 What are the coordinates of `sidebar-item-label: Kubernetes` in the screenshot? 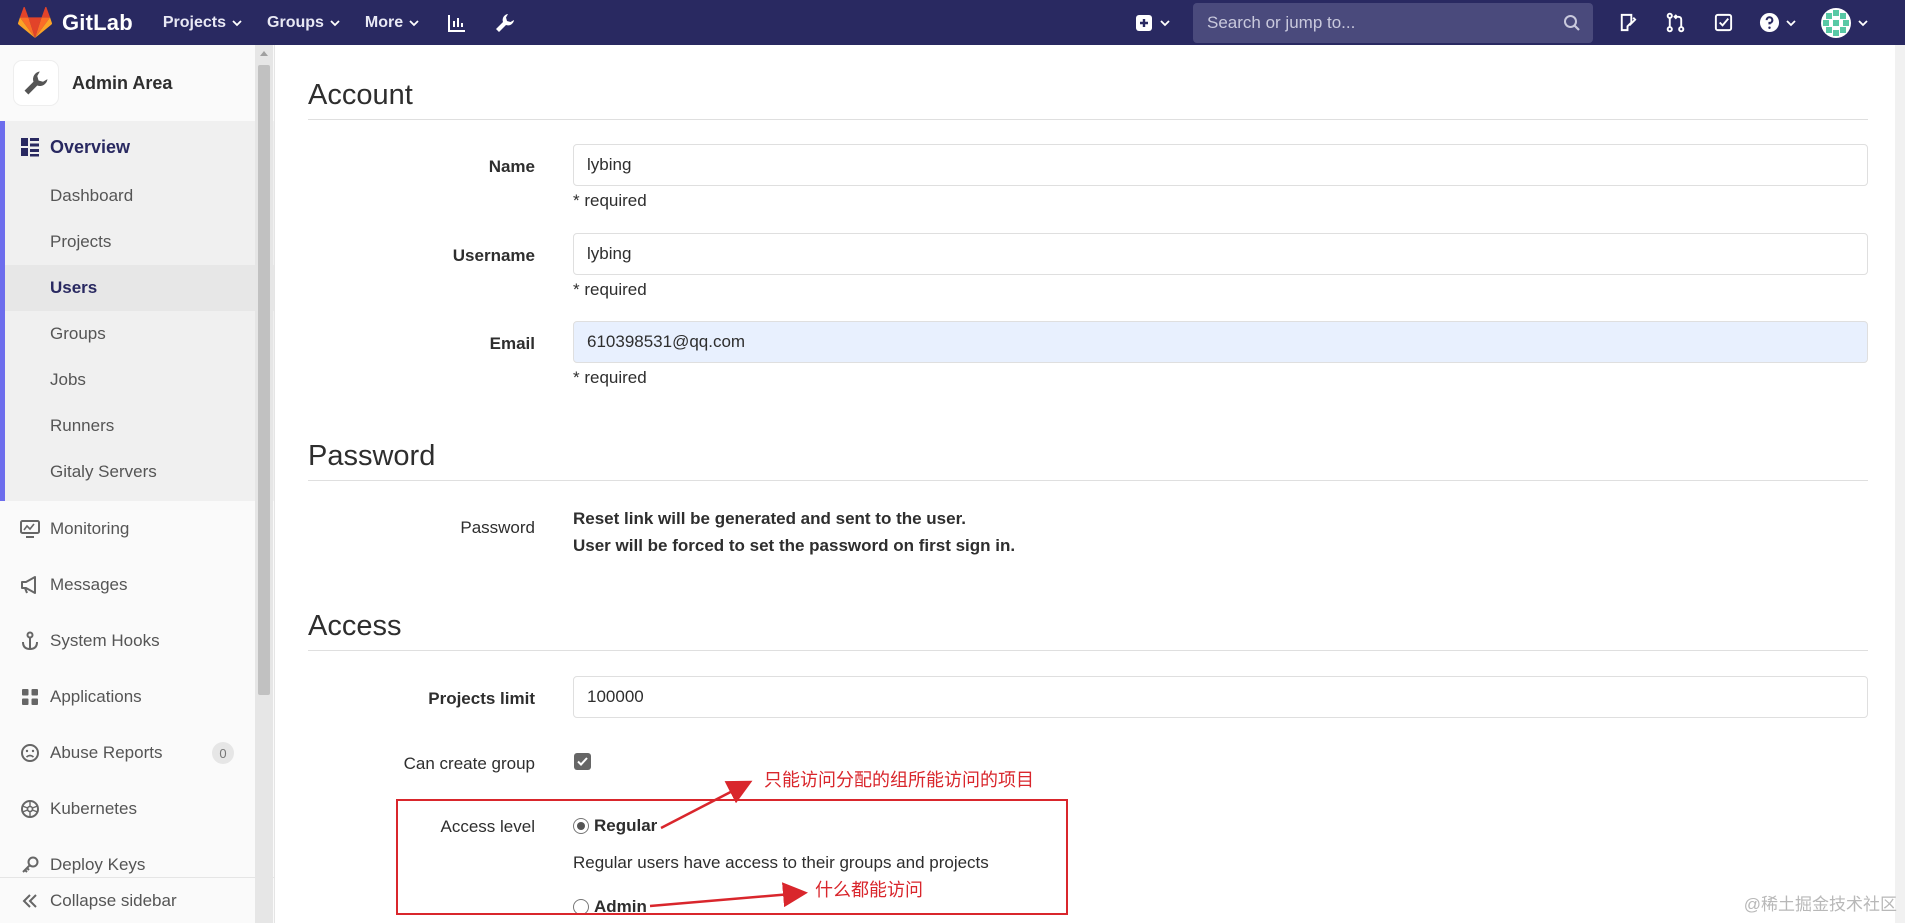 It's located at (93, 808).